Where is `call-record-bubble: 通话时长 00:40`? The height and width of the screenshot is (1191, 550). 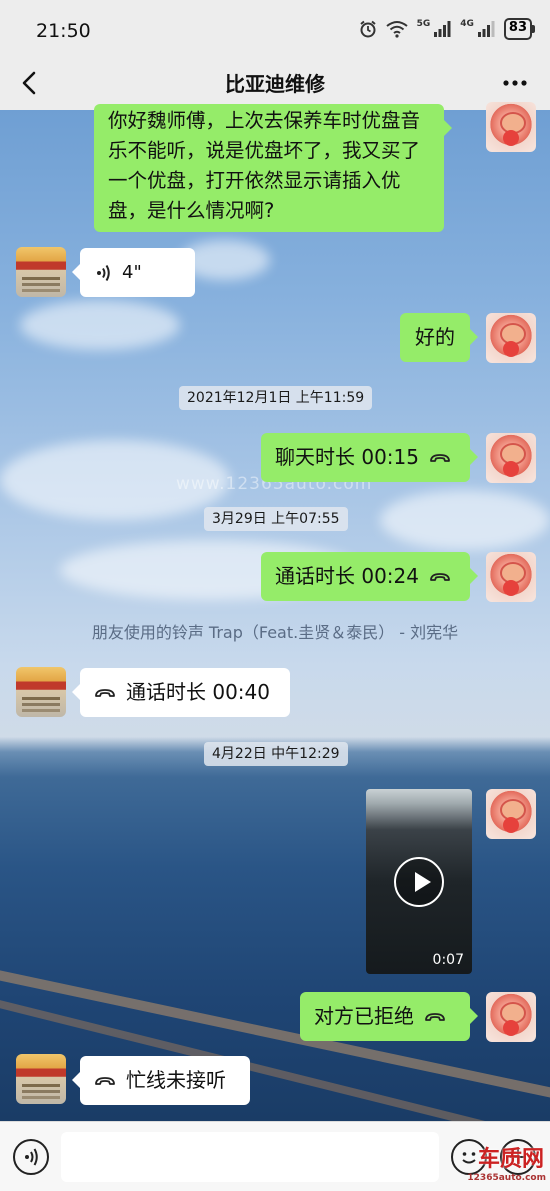 call-record-bubble: 通话时长 00:40 is located at coordinates (181, 692).